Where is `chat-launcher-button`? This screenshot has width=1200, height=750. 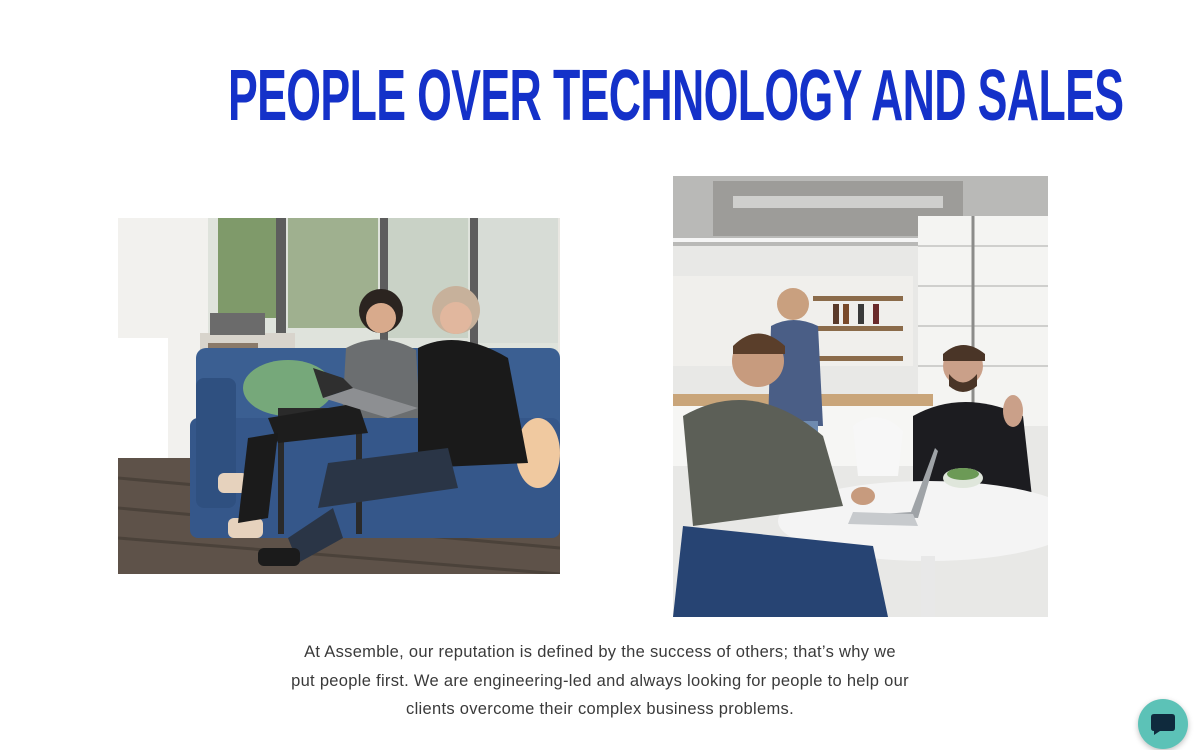
chat-launcher-button is located at coordinates (1163, 724).